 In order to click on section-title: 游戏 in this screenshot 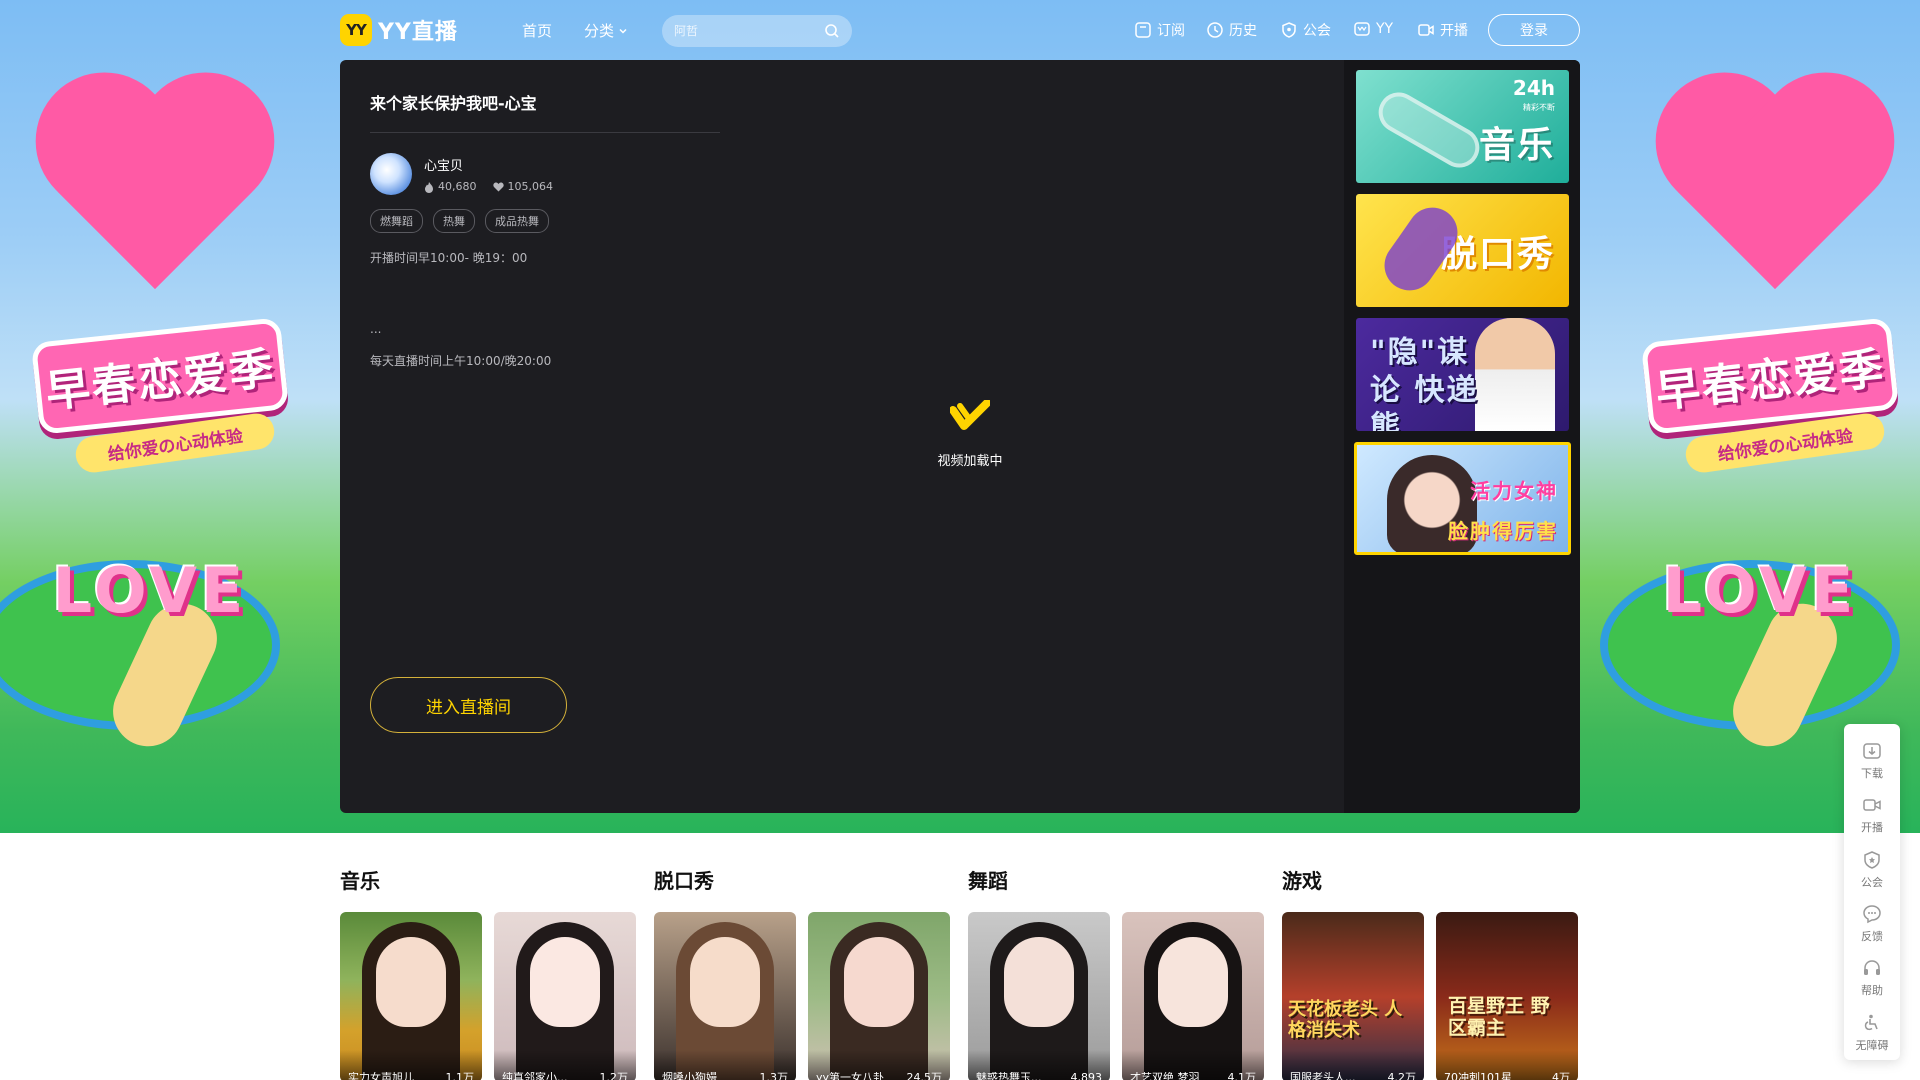, I will do `click(1430, 879)`.